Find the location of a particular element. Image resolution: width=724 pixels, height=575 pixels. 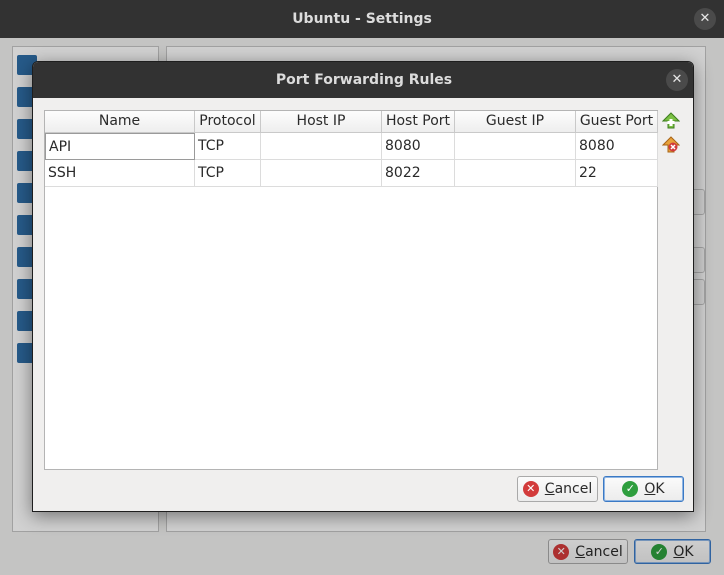

column-header-protocol: Protocol is located at coordinates (228, 122).